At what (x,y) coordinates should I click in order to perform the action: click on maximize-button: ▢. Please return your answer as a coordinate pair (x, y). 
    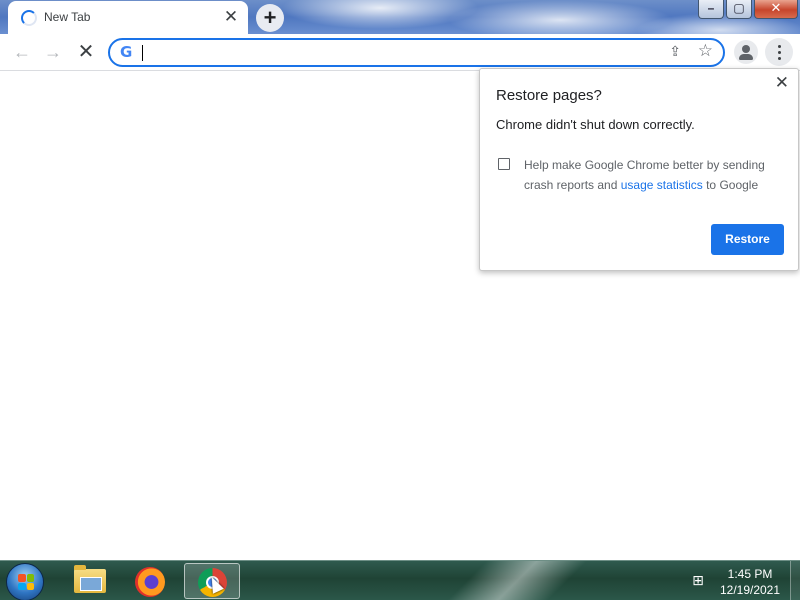
    Looking at the image, I should click on (739, 9).